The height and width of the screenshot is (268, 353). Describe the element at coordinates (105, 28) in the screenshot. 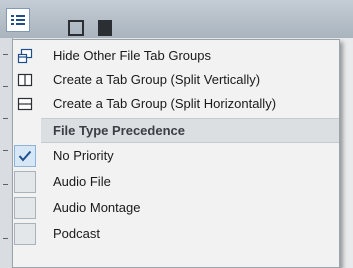

I see `background-toolbar-icon` at that location.